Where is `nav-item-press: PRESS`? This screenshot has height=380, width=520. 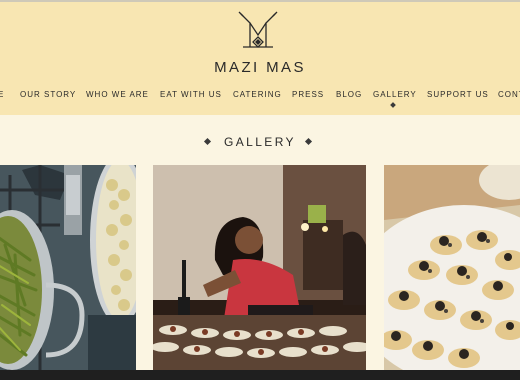
nav-item-press: PRESS is located at coordinates (308, 94).